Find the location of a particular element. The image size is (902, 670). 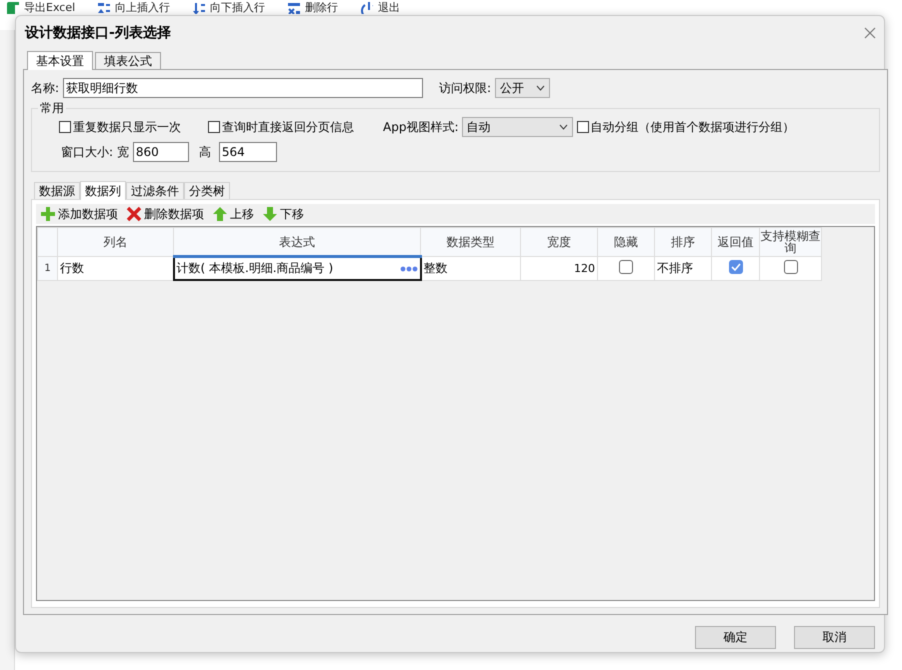

tab: 数据源 is located at coordinates (57, 190).